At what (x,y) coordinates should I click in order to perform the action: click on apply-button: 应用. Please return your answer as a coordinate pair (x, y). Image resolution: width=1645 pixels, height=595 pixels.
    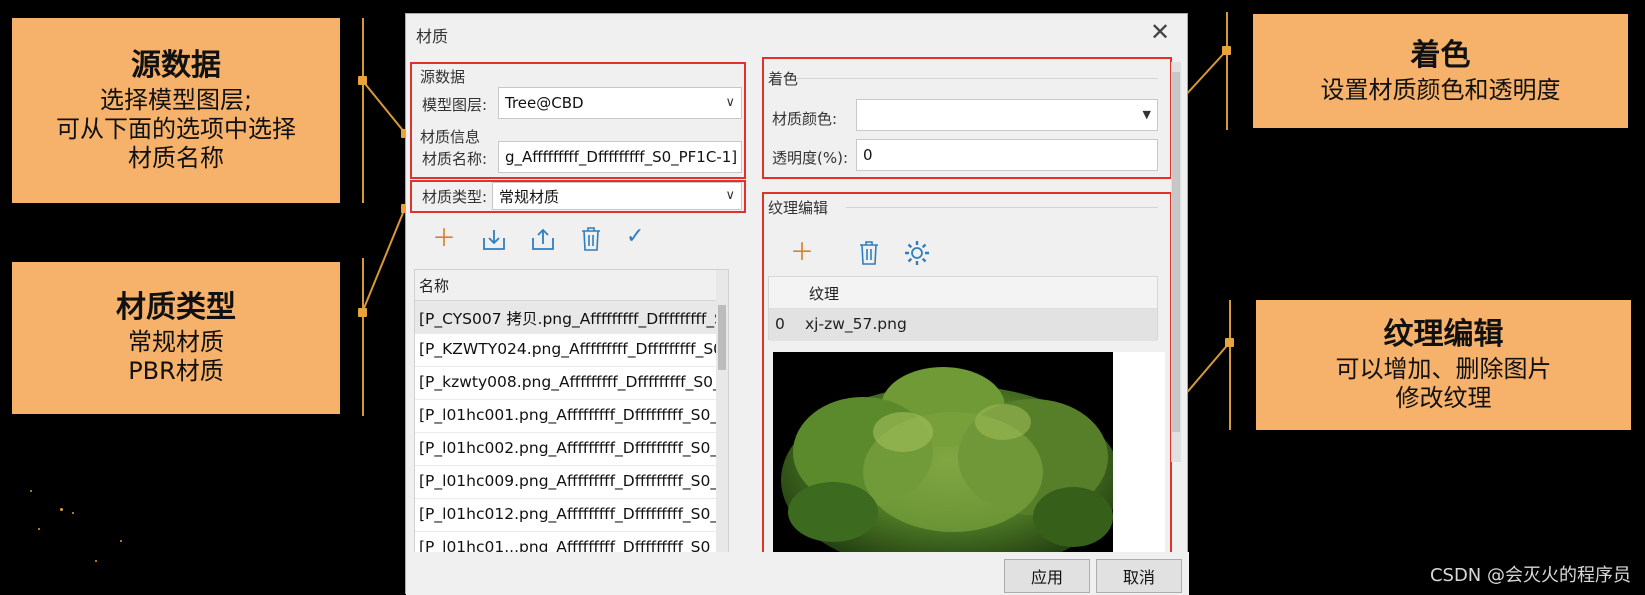
    Looking at the image, I should click on (1047, 576).